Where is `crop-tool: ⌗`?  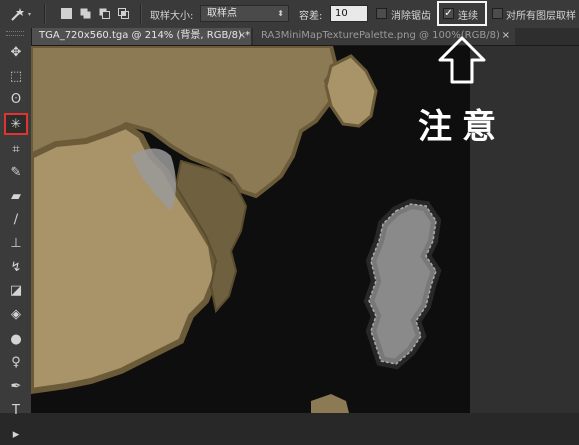
crop-tool: ⌗ is located at coordinates (16, 149).